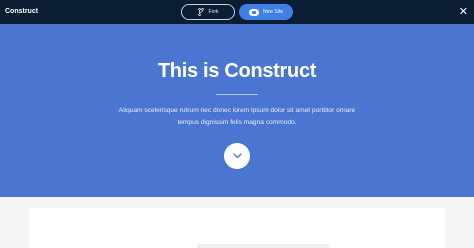 This screenshot has height=248, width=474. I want to click on brand-name: Construct, so click(22, 11).